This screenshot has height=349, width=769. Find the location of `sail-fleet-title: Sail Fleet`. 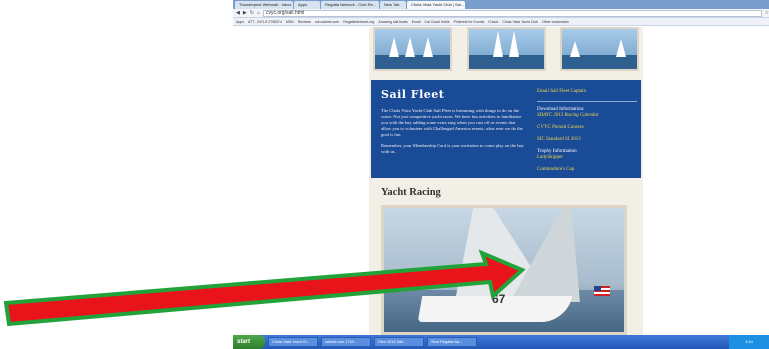

sail-fleet-title: Sail Fleet is located at coordinates (413, 94).